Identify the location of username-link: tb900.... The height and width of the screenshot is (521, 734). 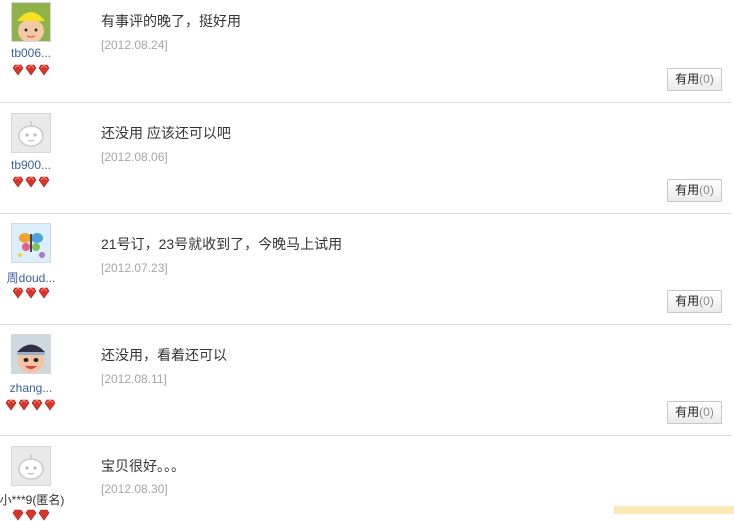
(31, 165).